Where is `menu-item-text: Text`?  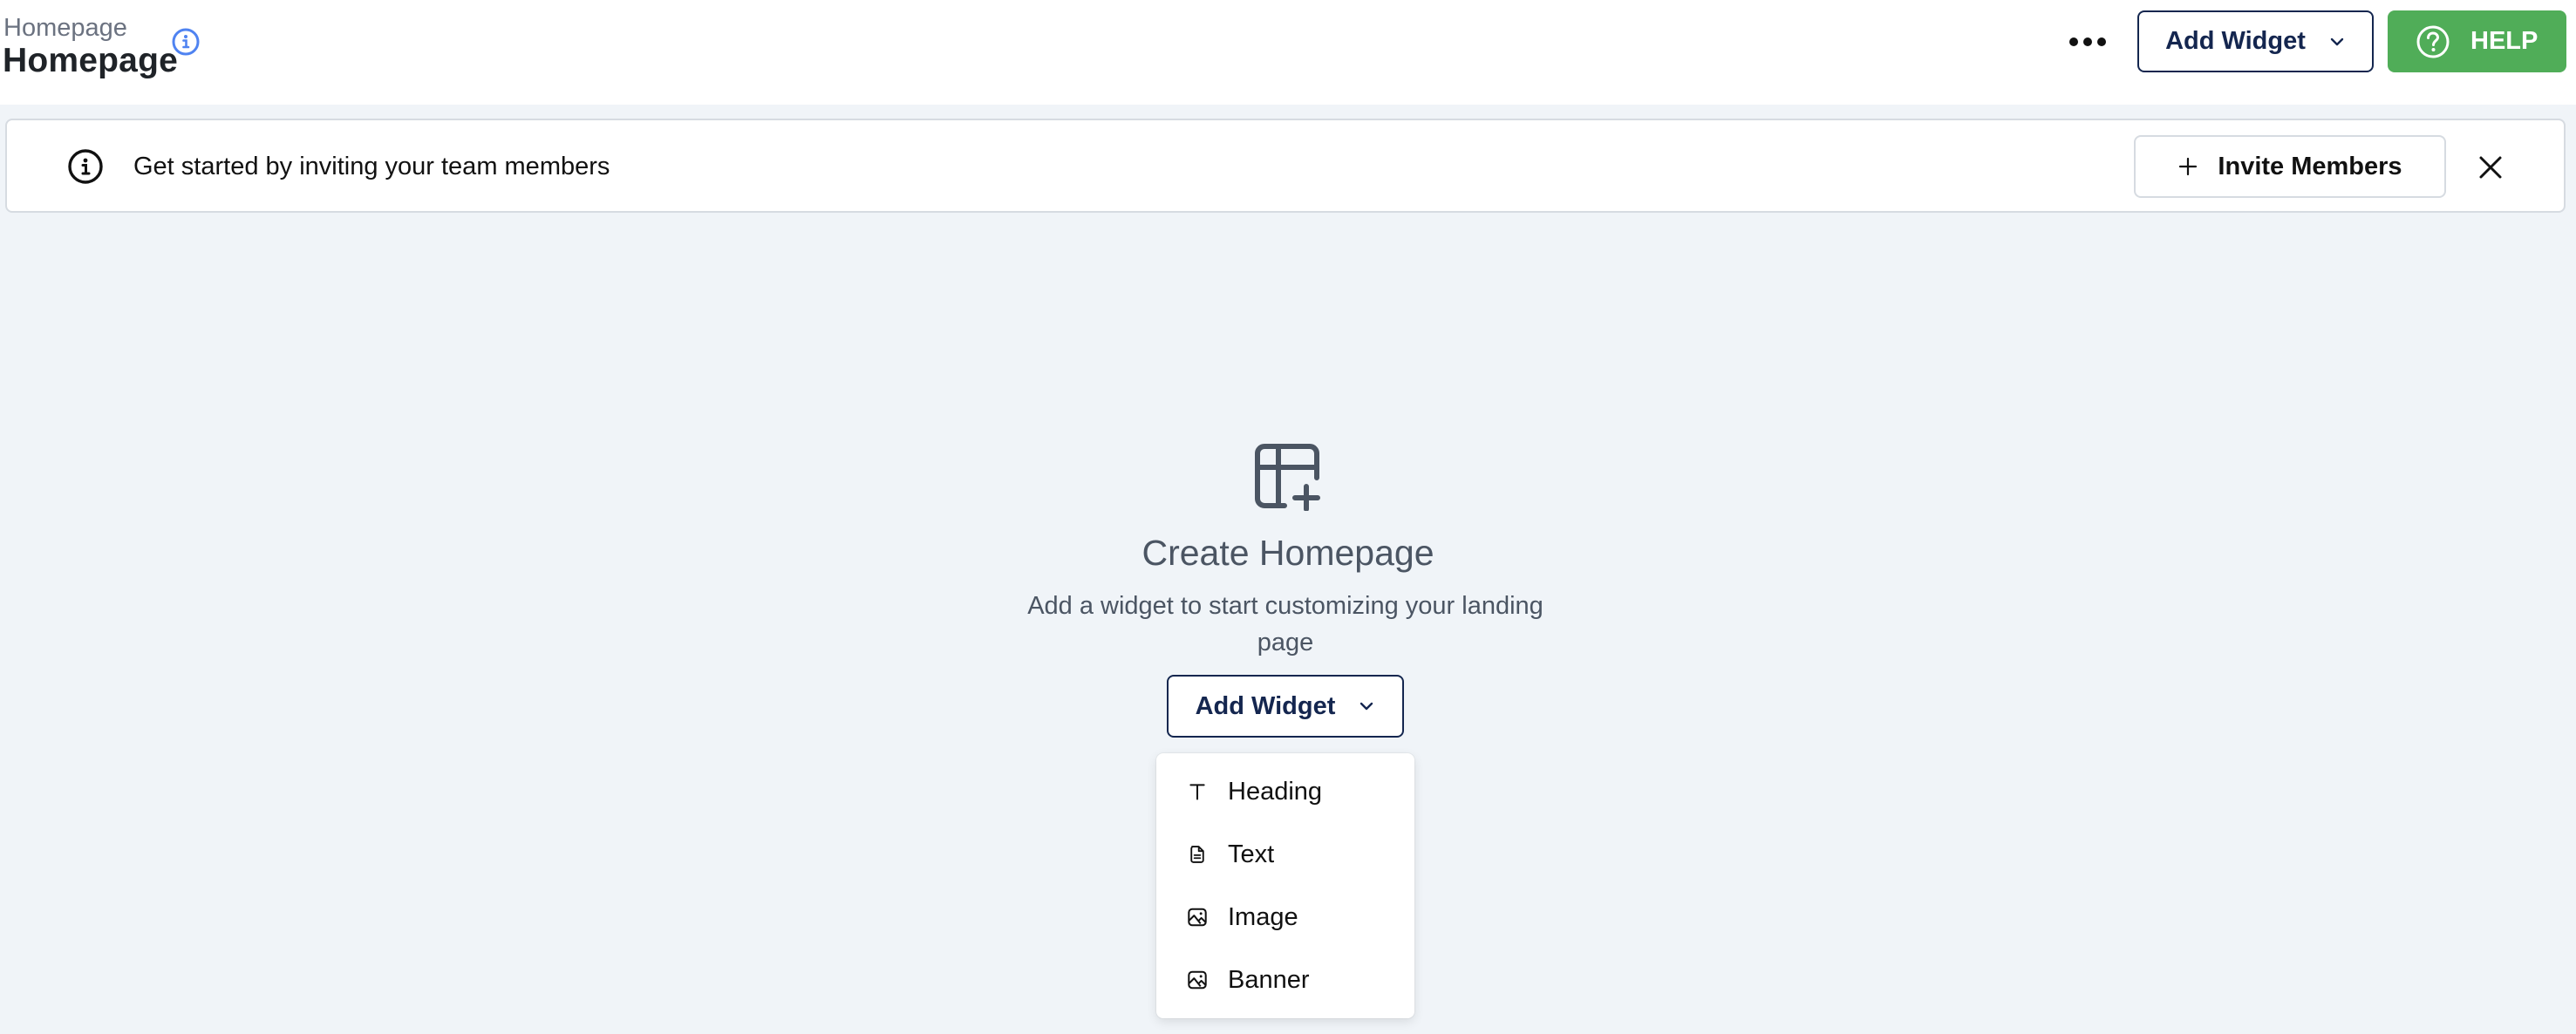
menu-item-text: Text is located at coordinates (1285, 854).